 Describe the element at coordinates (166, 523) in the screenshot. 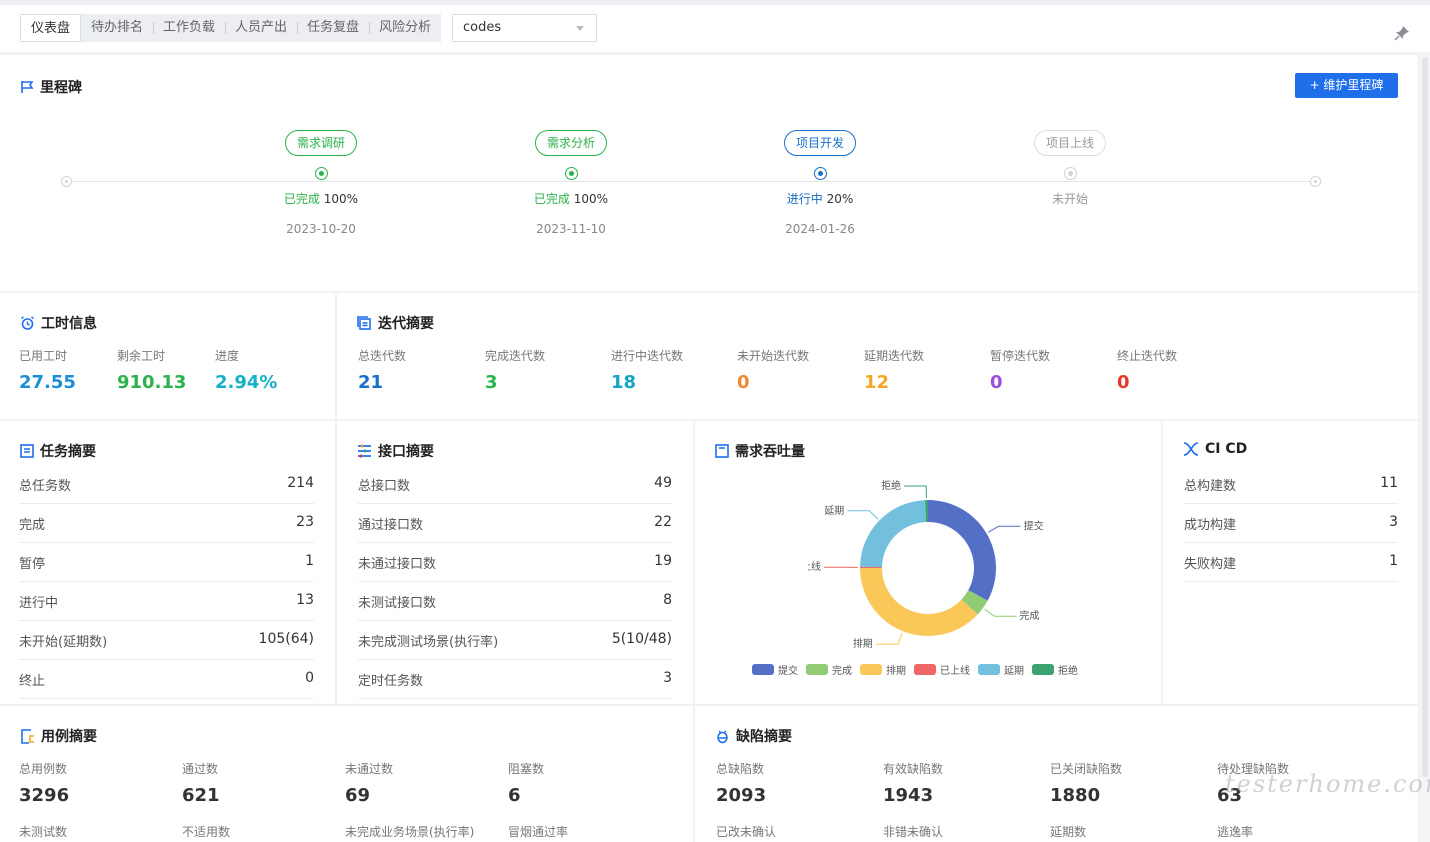

I see `task-row: 完成 23` at that location.